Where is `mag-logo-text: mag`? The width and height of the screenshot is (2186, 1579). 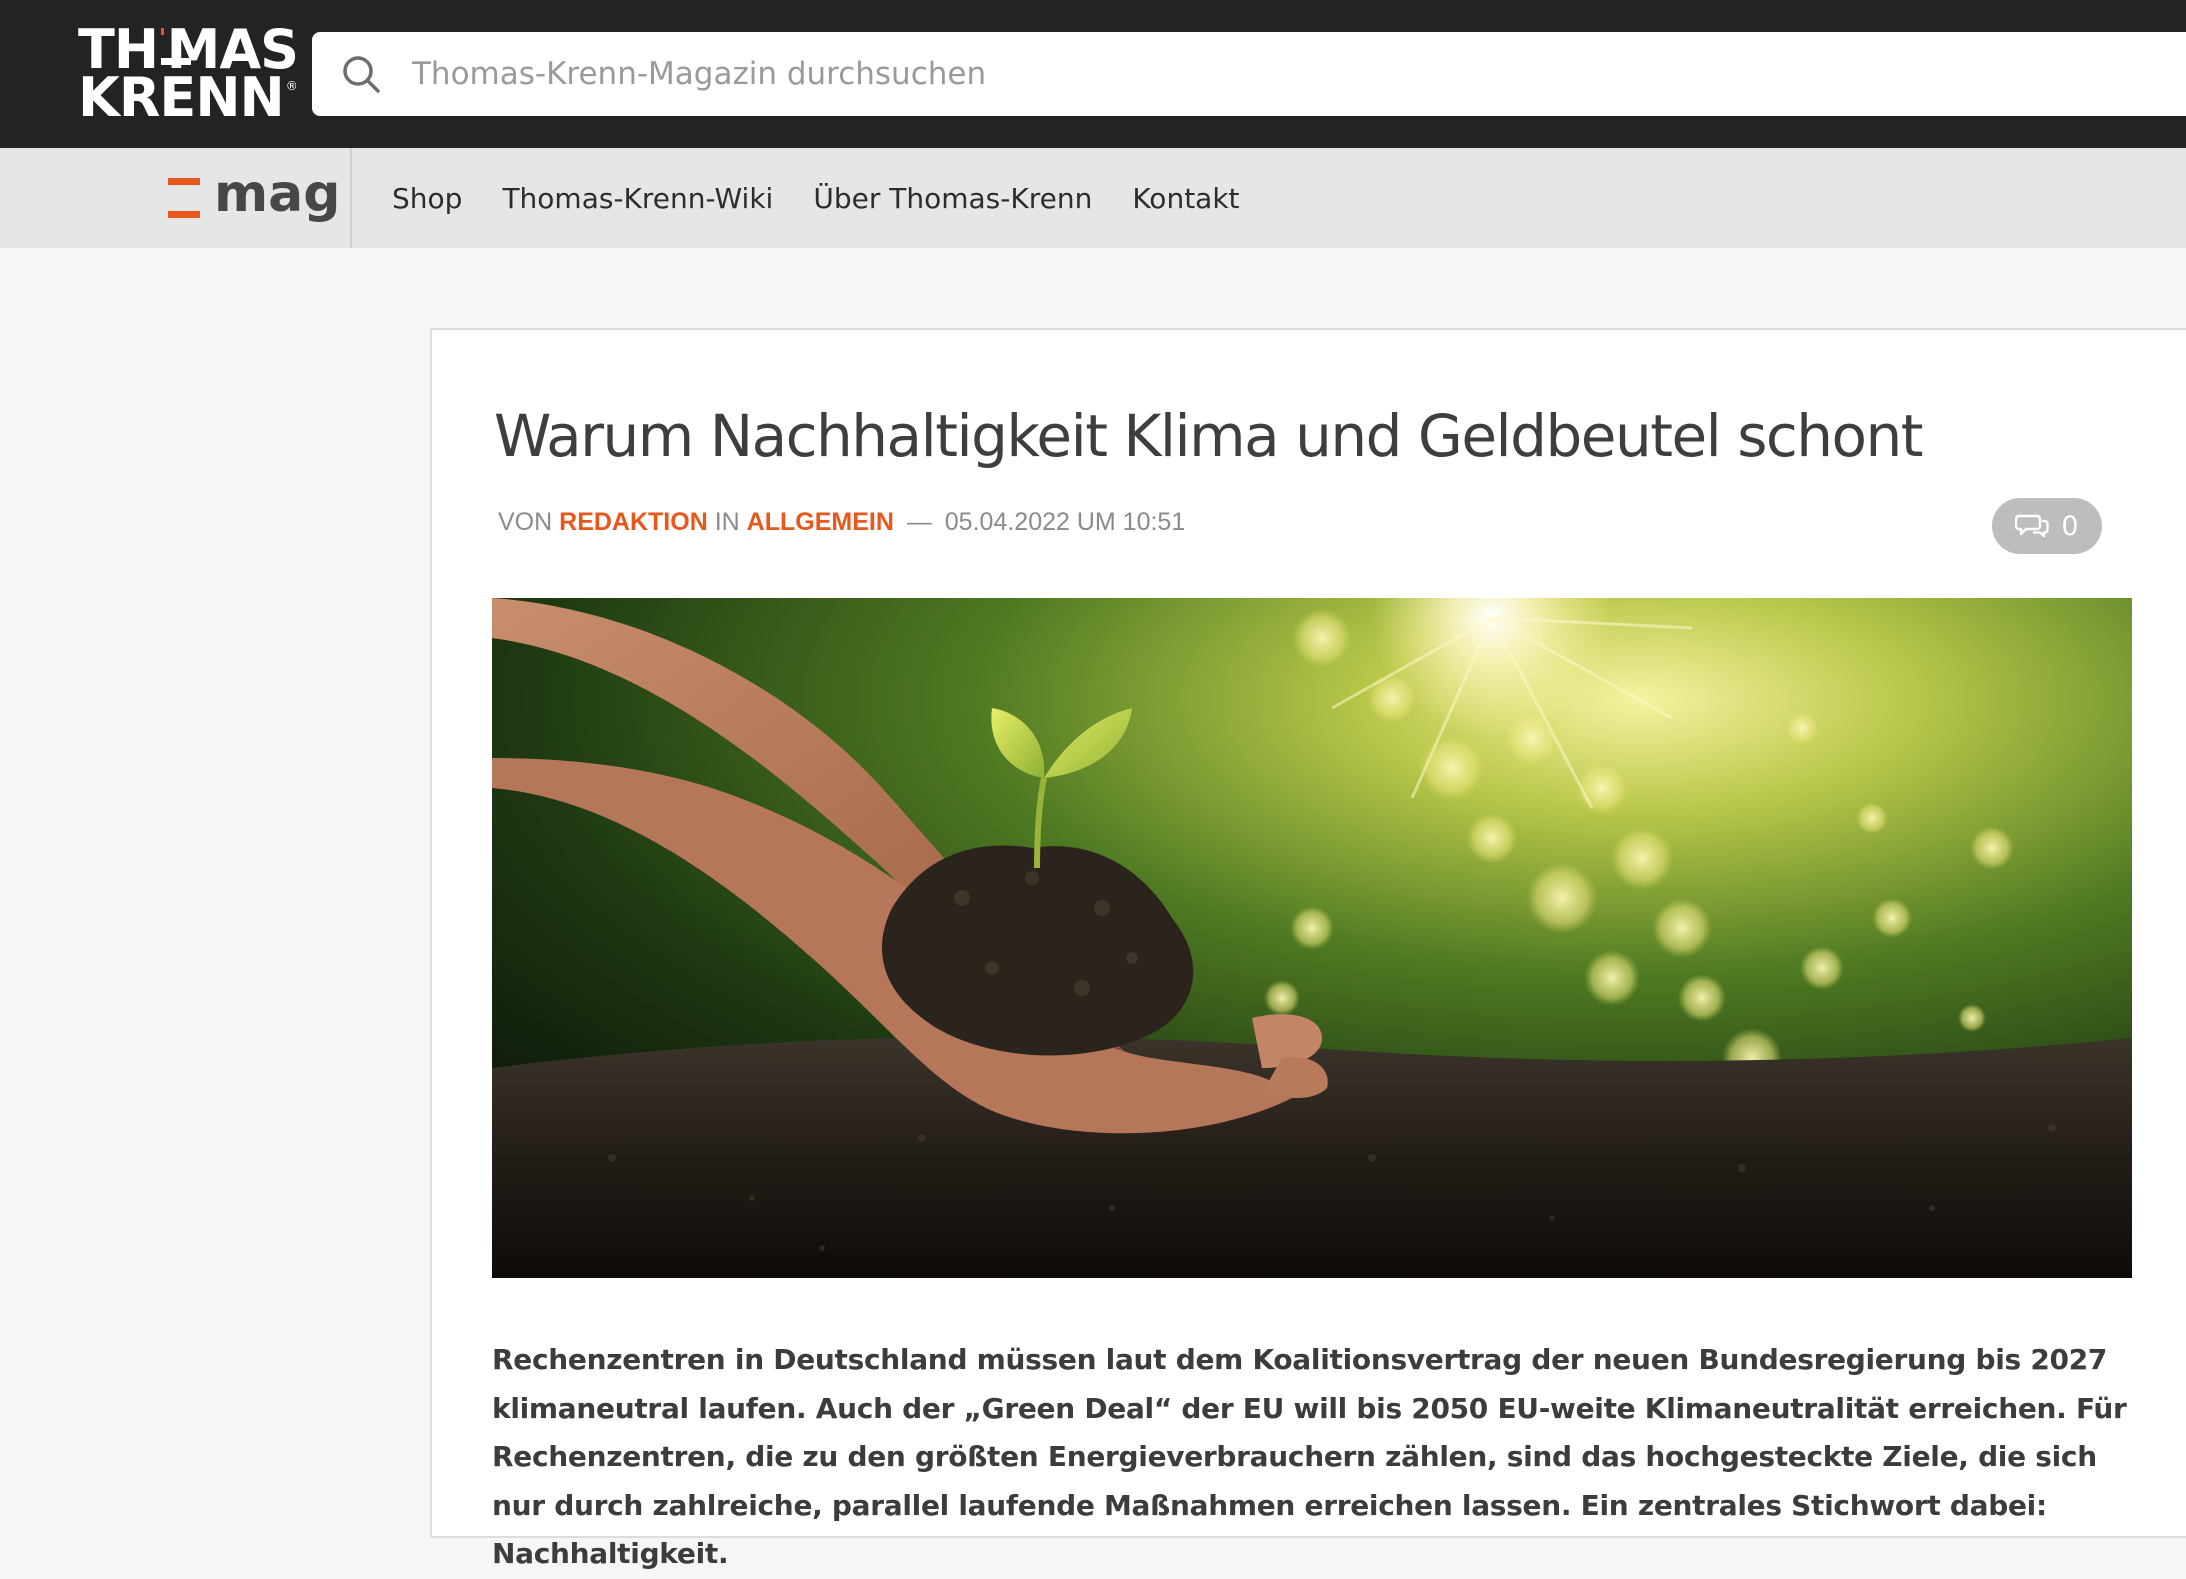 mag-logo-text: mag is located at coordinates (277, 194).